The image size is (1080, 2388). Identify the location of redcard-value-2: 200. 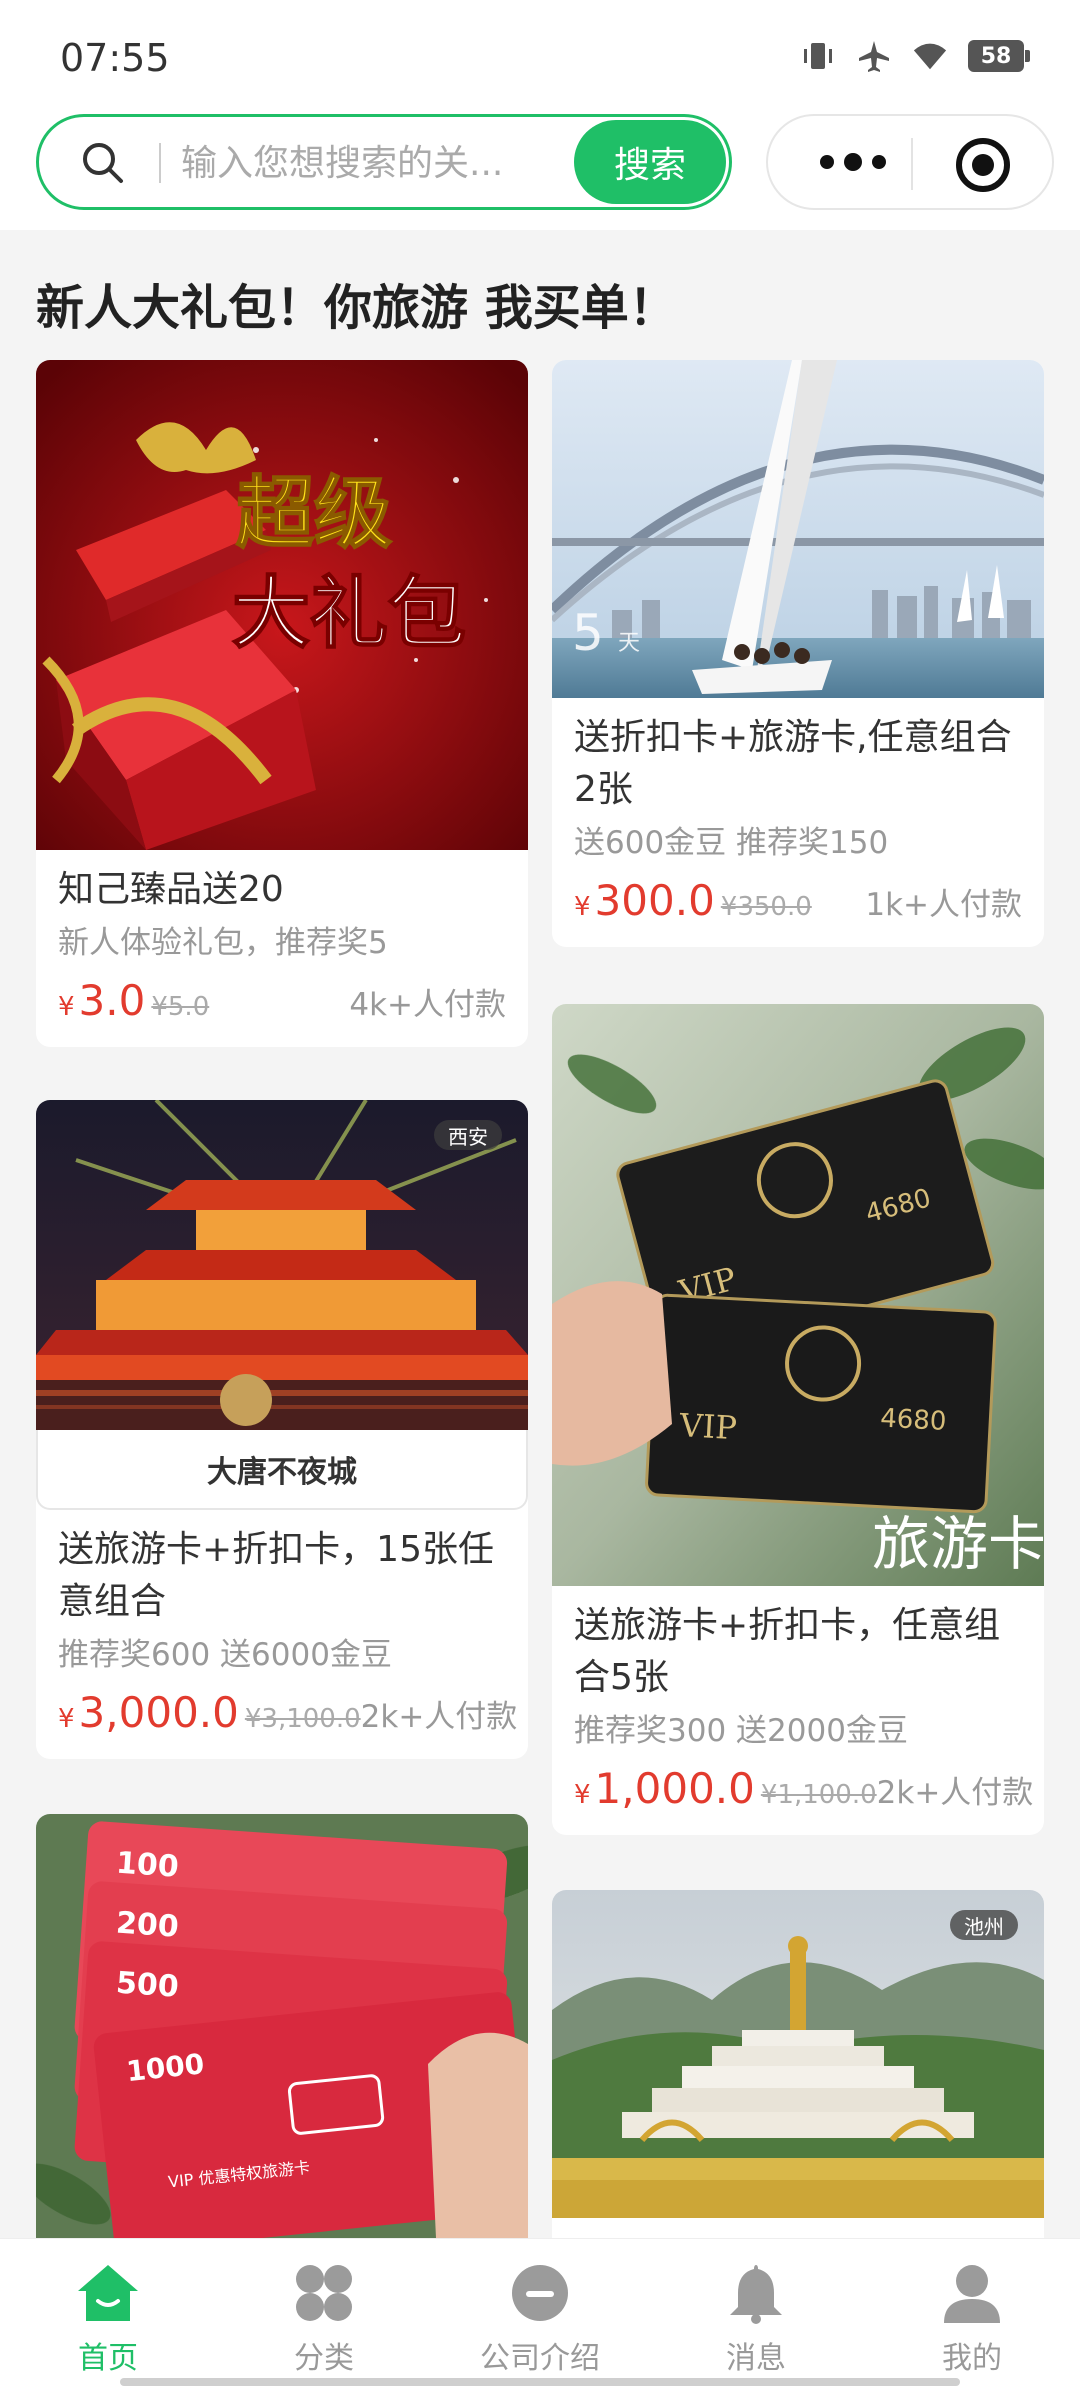
(147, 1925).